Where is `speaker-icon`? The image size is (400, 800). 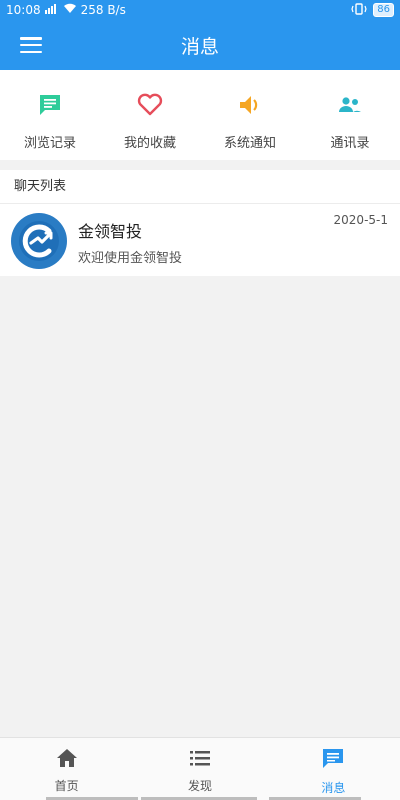
speaker-icon is located at coordinates (250, 105).